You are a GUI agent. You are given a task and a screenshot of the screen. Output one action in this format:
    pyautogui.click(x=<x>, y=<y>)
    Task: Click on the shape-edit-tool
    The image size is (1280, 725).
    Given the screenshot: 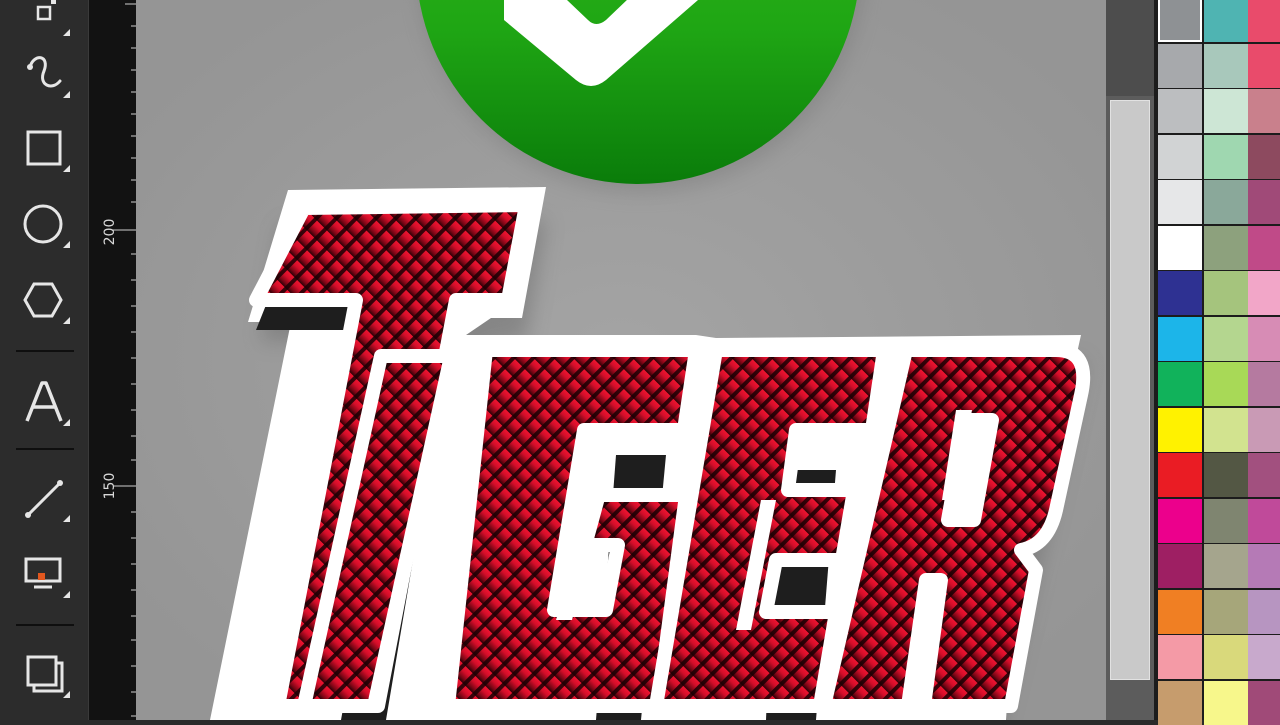 What is the action you would take?
    pyautogui.click(x=45, y=21)
    